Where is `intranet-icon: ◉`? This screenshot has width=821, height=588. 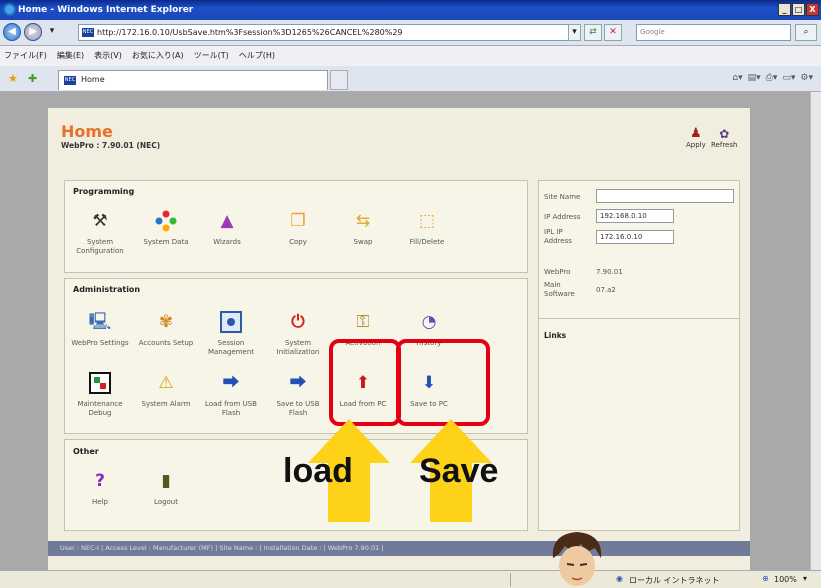 intranet-icon: ◉ is located at coordinates (619, 578).